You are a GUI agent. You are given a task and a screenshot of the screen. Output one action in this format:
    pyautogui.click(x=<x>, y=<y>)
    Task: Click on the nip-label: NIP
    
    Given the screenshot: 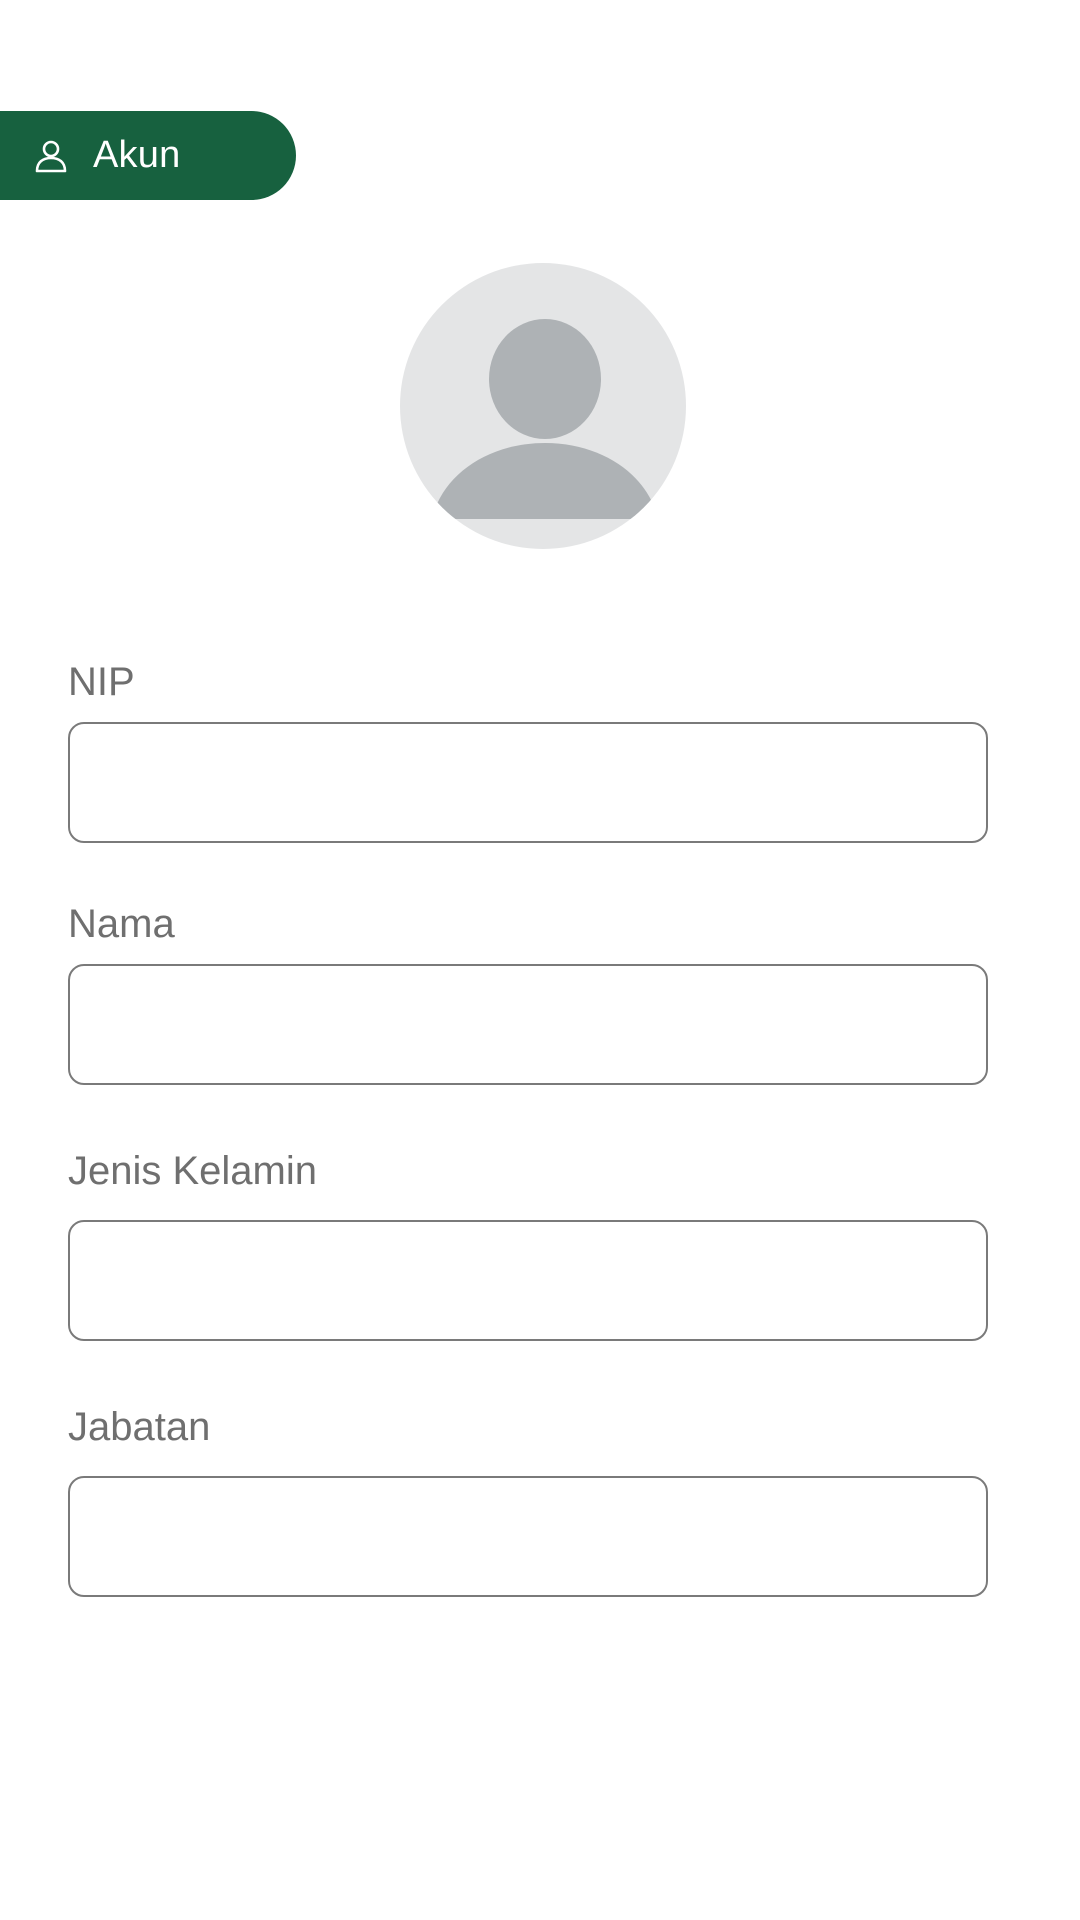 What is the action you would take?
    pyautogui.click(x=101, y=682)
    